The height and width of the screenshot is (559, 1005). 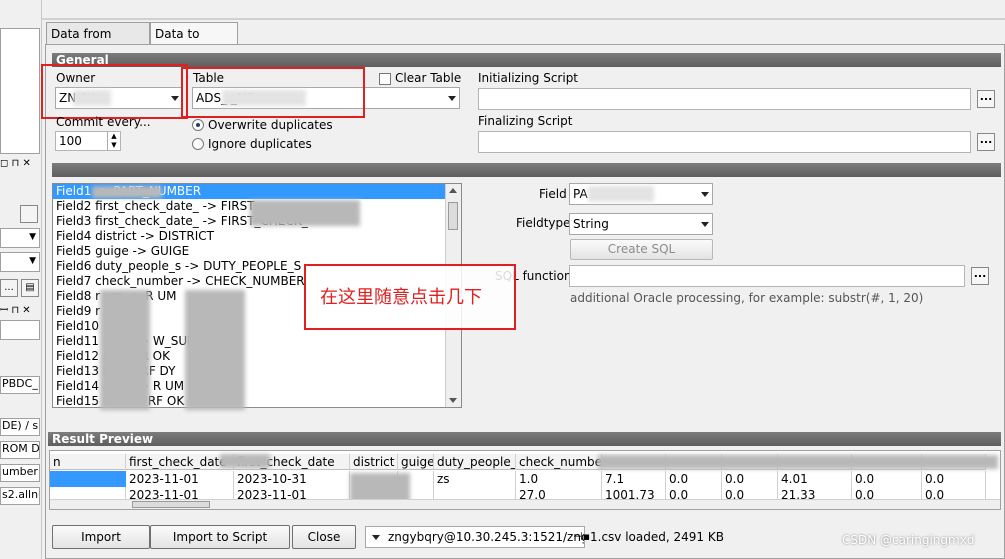 What do you see at coordinates (20, 496) in the screenshot?
I see `left-pane-item: s2.allnu` at bounding box center [20, 496].